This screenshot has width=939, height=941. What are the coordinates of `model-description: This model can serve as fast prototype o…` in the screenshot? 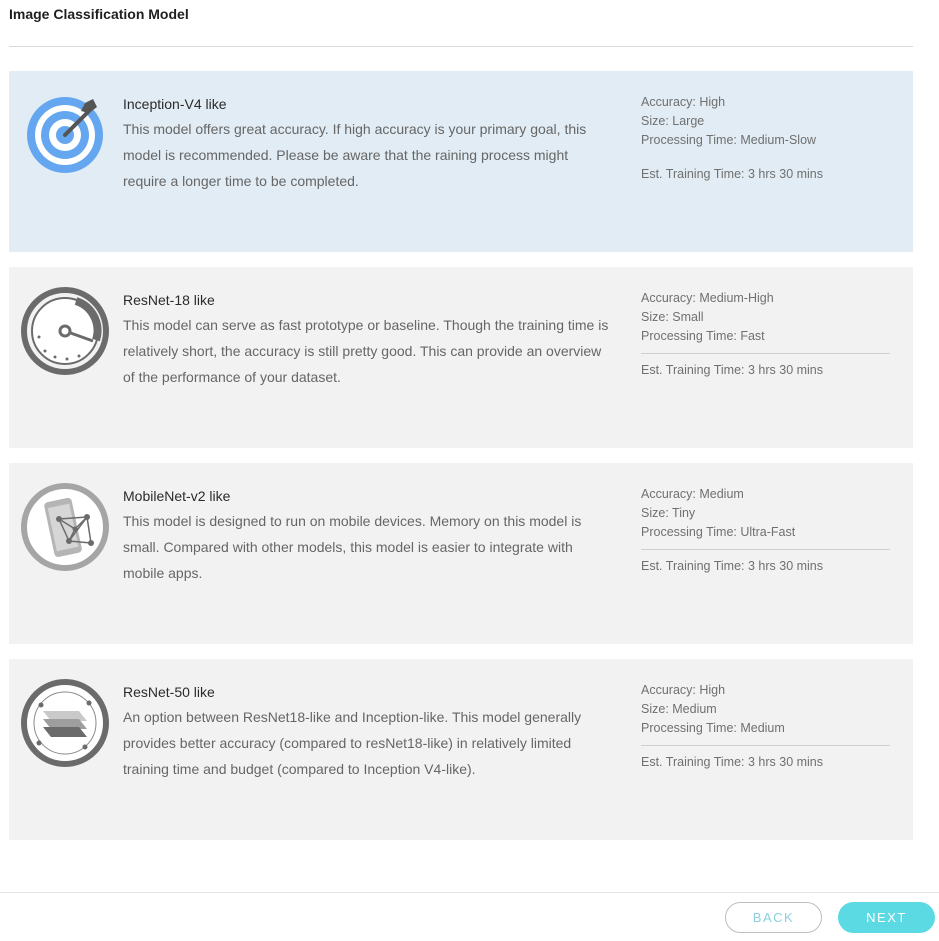 It's located at (366, 351).